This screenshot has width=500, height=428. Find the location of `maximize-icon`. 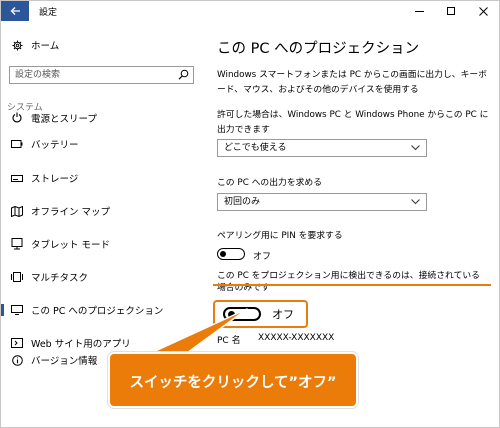

maximize-icon is located at coordinates (451, 11).